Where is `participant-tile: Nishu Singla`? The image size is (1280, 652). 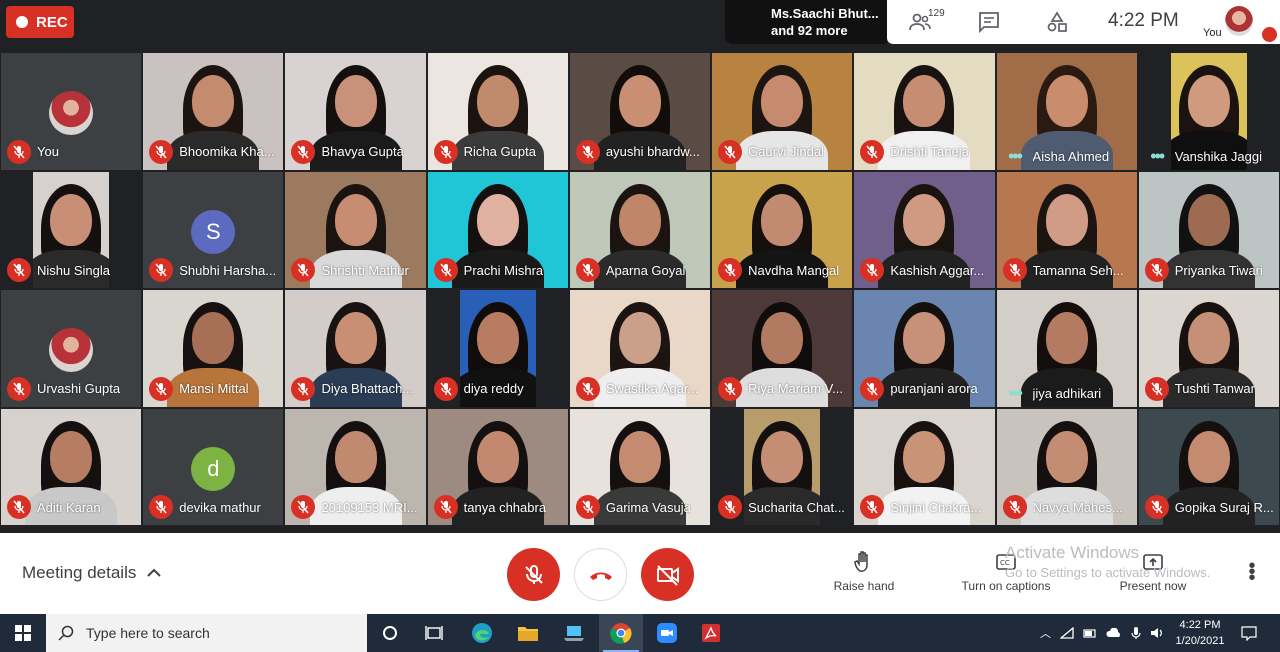
participant-tile: Nishu Singla is located at coordinates (71, 229).